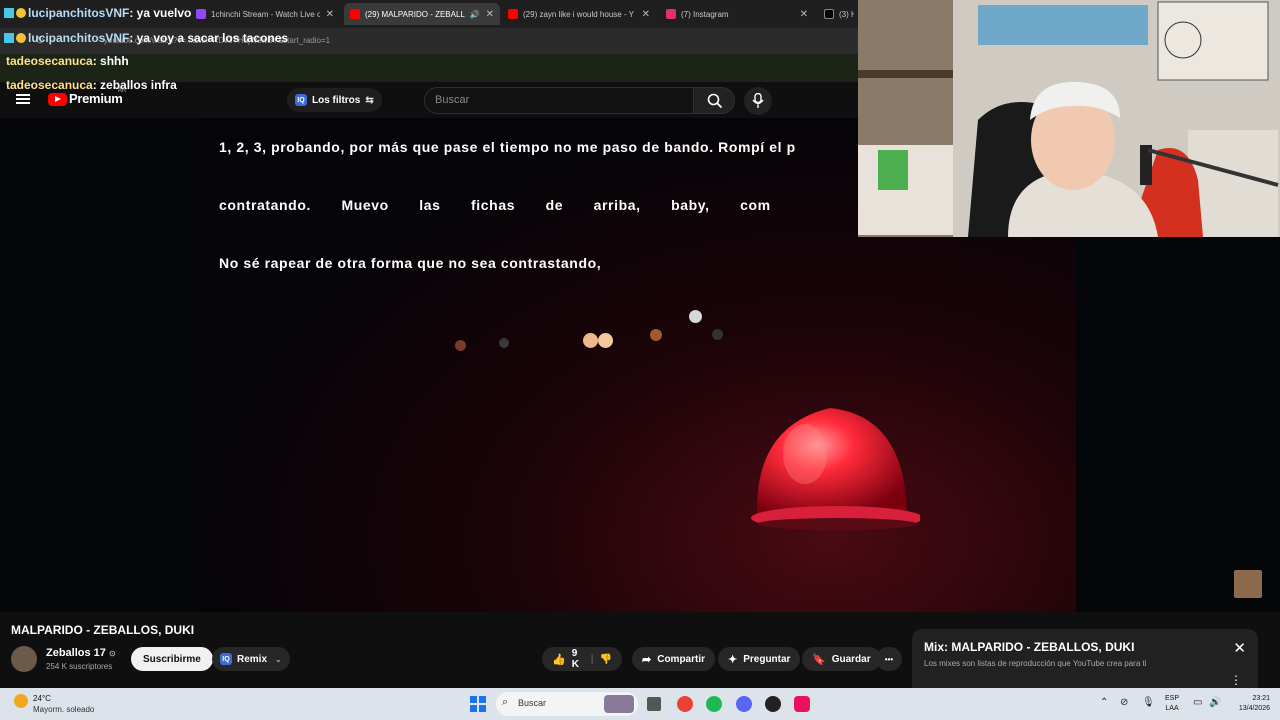  Describe the element at coordinates (478, 704) in the screenshot. I see `windows-start-icon` at that location.